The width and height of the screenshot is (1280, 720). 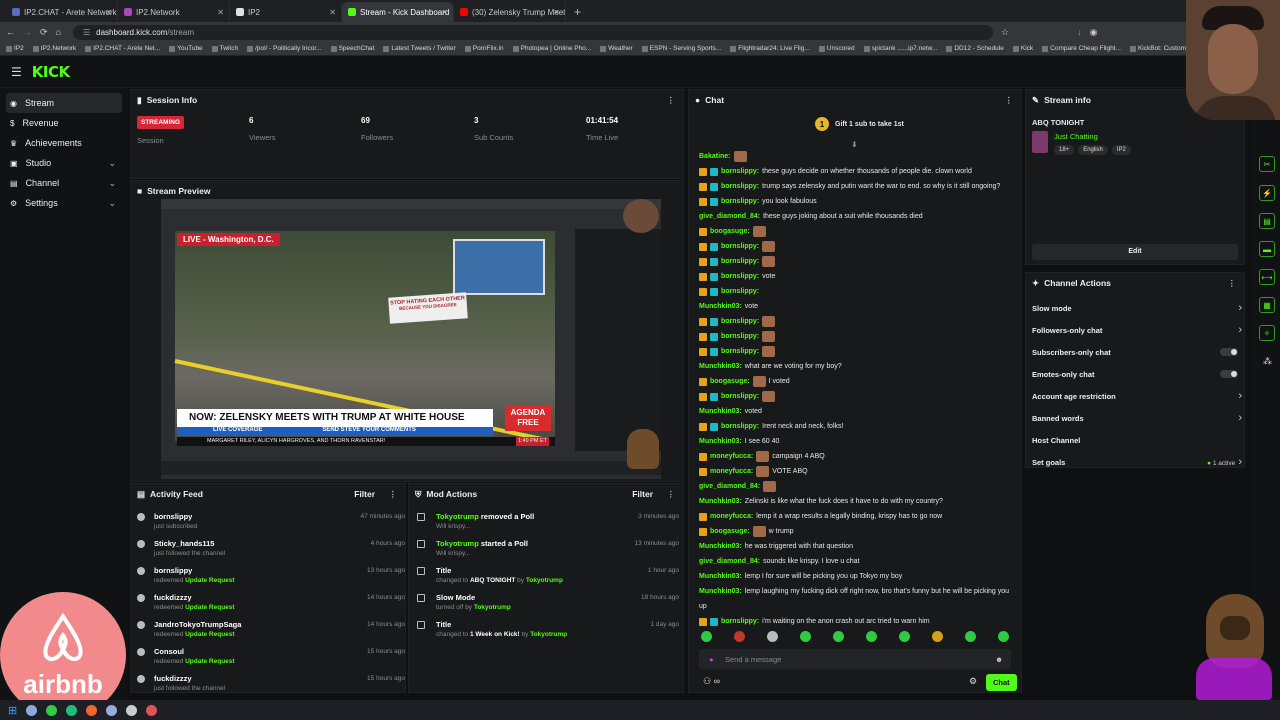 I want to click on tool-code-icon: ⟷, so click(x=1267, y=277).